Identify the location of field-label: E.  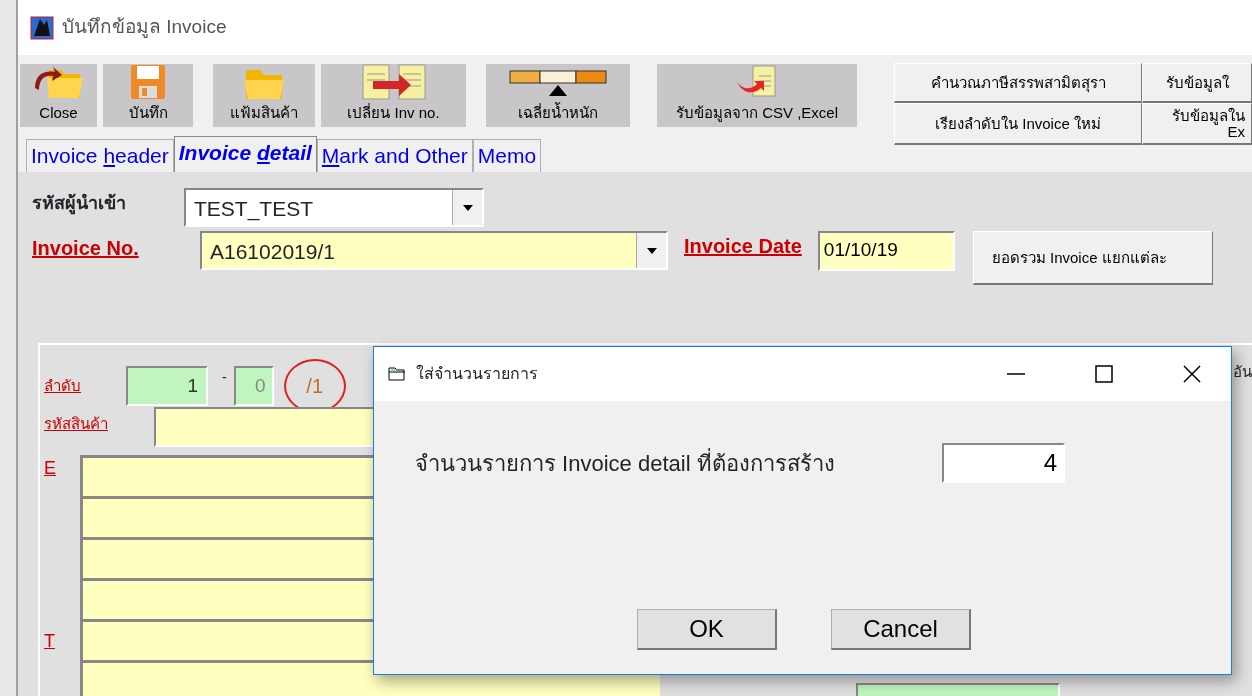
(50, 468).